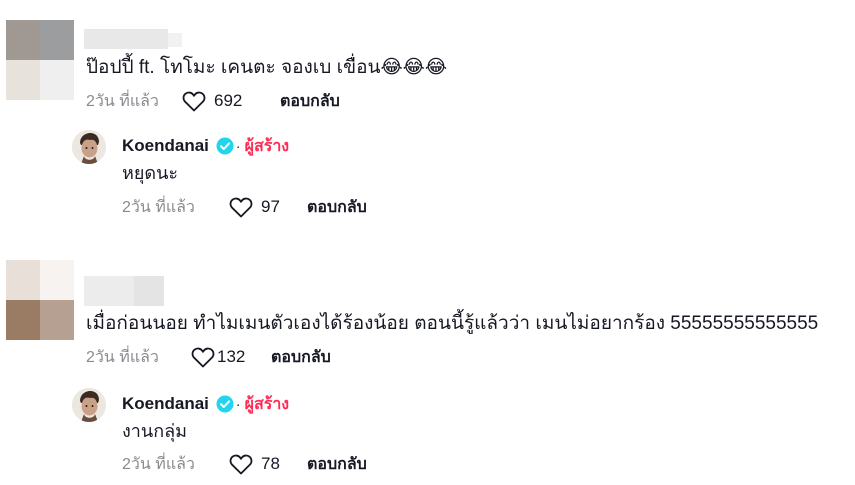  What do you see at coordinates (150, 173) in the screenshot?
I see `reply-text: หยุดนะ` at bounding box center [150, 173].